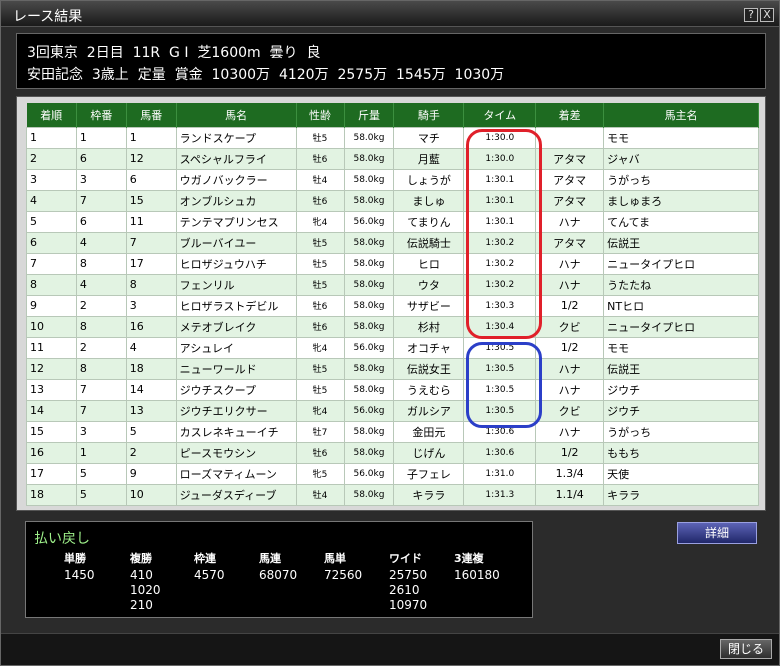  I want to click on table-row: 2 6 12 スペシャルフライ 牡6 58.0kg 月藍 1:30.0 アタマ ジャバ, so click(392, 158).